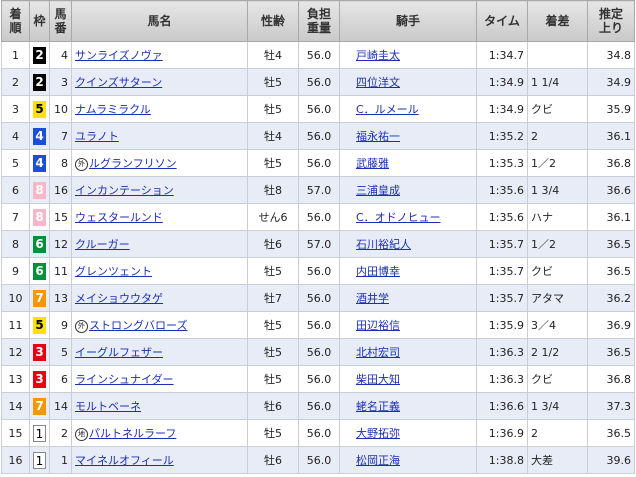 The height and width of the screenshot is (477, 636). I want to click on jockey-name-link: 酒井学, so click(372, 298).